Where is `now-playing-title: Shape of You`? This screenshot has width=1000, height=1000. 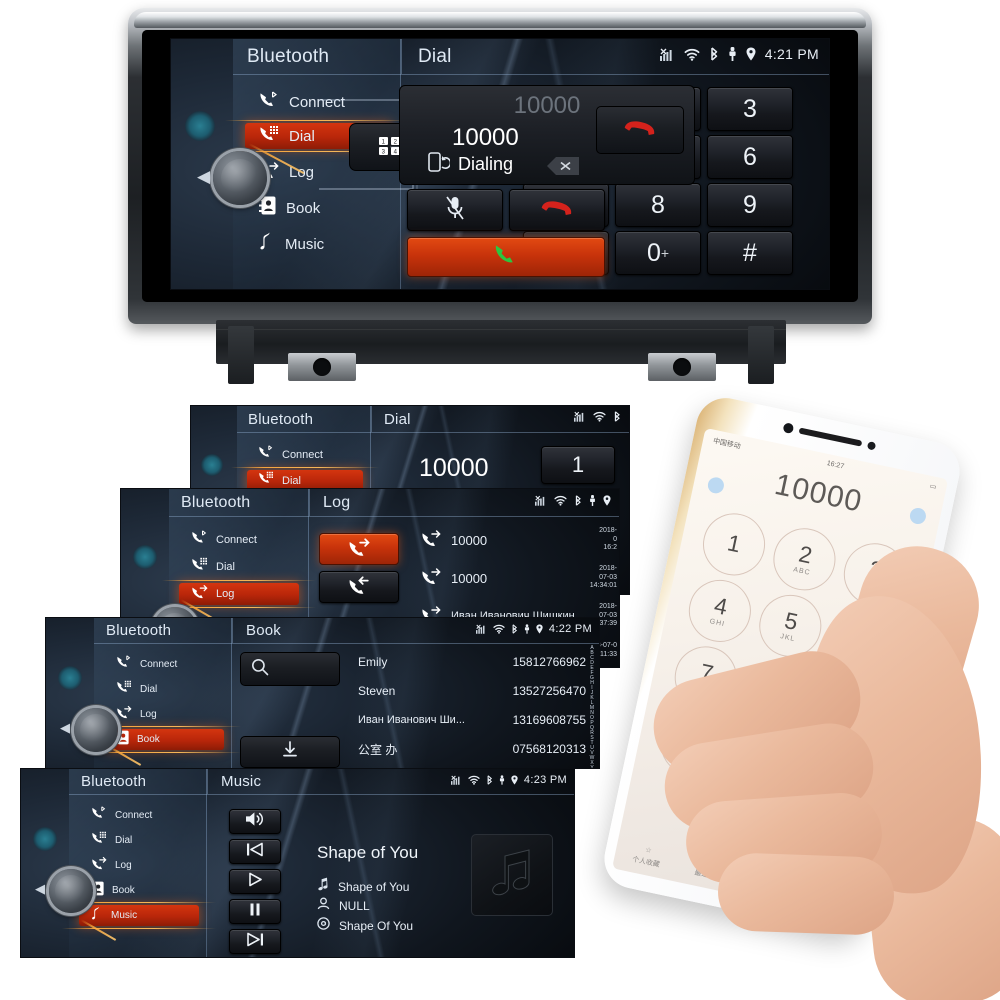 now-playing-title: Shape of You is located at coordinates (368, 852).